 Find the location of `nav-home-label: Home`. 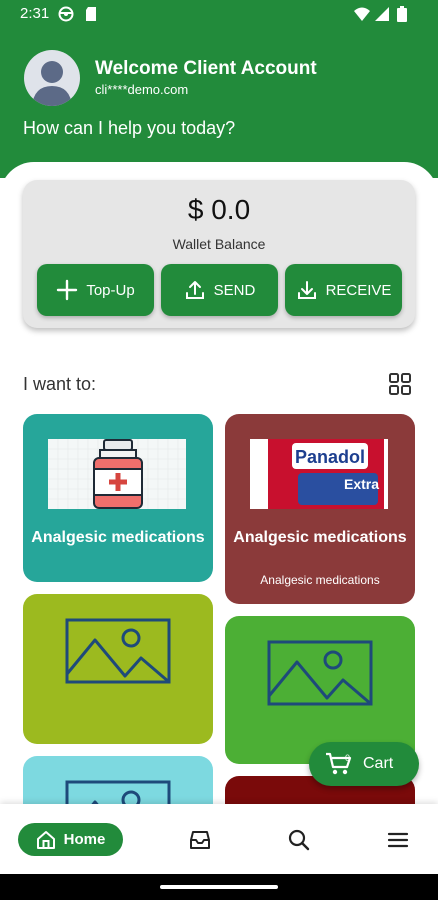

nav-home-label: Home is located at coordinates (84, 839).